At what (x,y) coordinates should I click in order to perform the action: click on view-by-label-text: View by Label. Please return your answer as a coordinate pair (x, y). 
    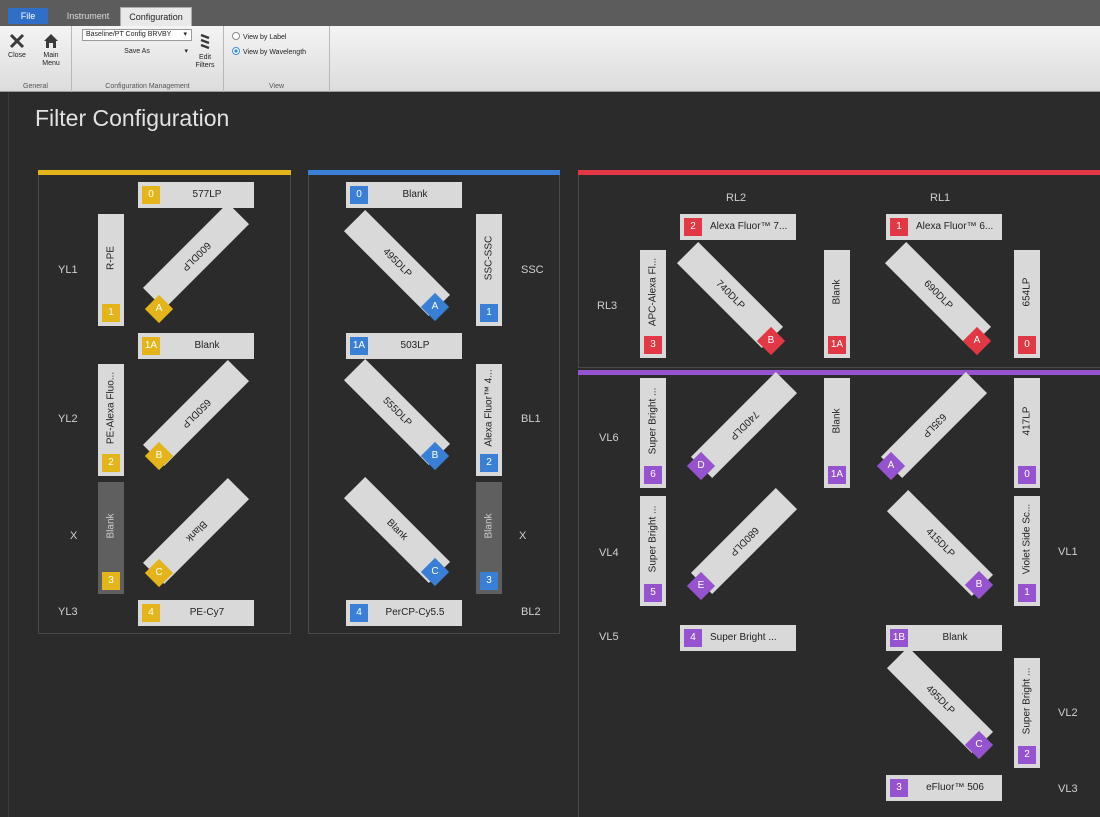
    Looking at the image, I should click on (265, 37).